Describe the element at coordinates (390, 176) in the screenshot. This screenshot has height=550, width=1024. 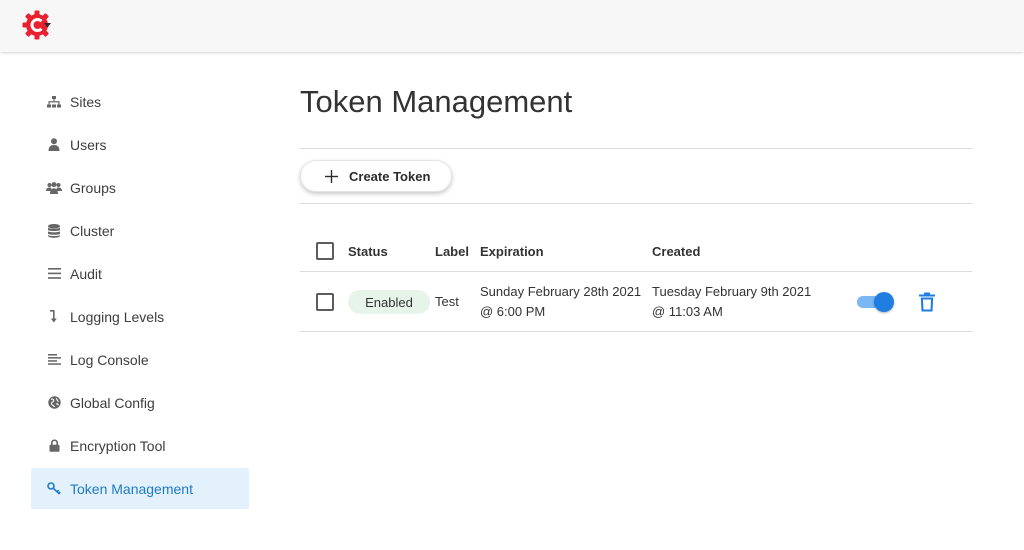
I see `create-token-label: Create Token` at that location.